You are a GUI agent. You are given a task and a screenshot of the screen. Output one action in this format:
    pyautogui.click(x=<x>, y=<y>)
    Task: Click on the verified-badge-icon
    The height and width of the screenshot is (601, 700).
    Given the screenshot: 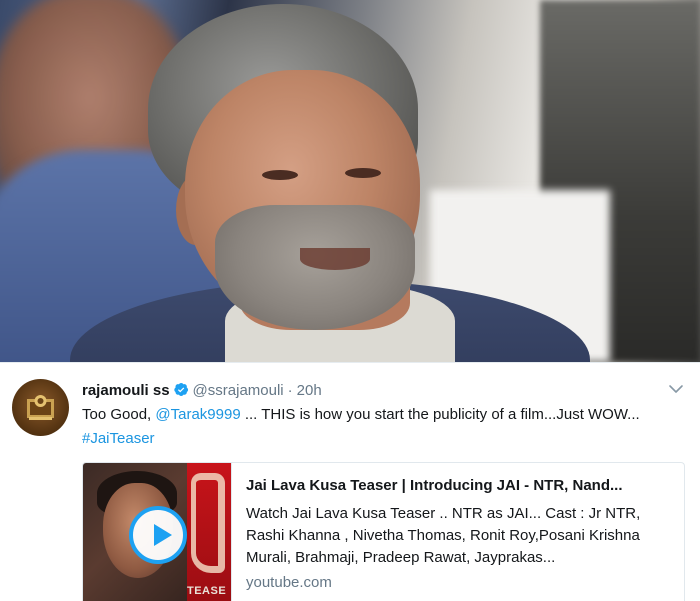 What is the action you would take?
    pyautogui.click(x=180, y=389)
    